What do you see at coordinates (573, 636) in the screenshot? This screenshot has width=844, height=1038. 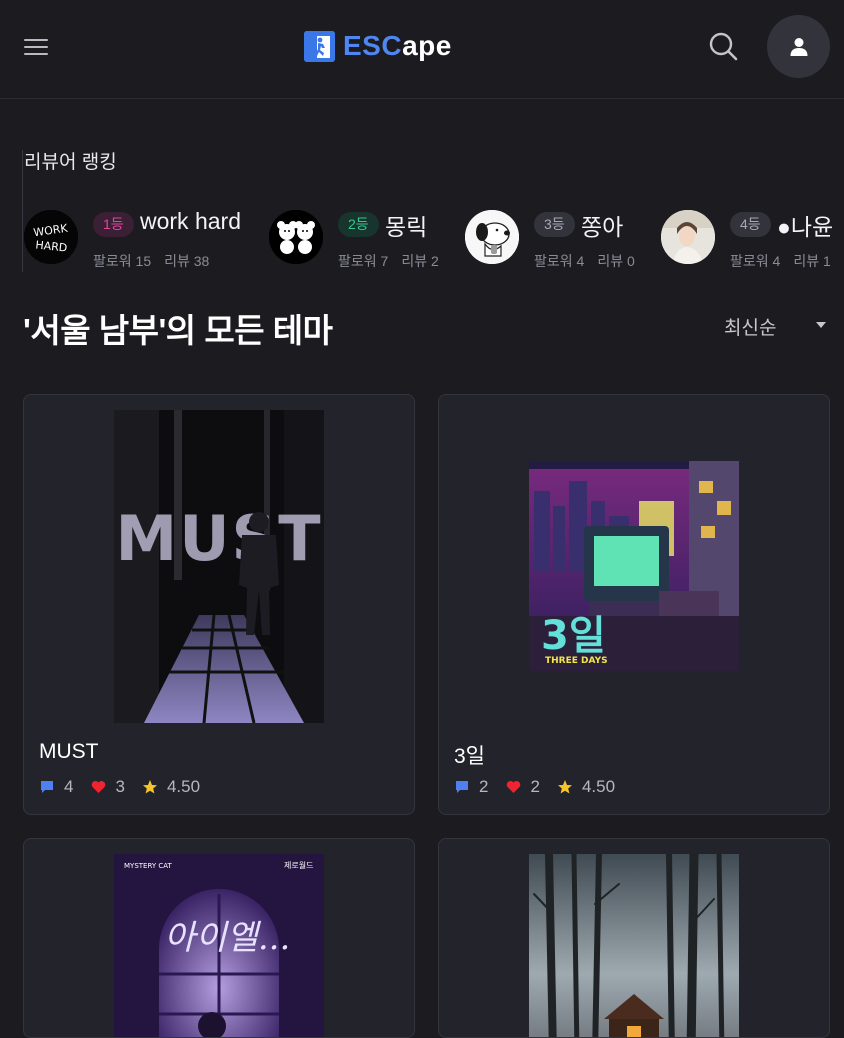 I see `poster-title: 3일` at bounding box center [573, 636].